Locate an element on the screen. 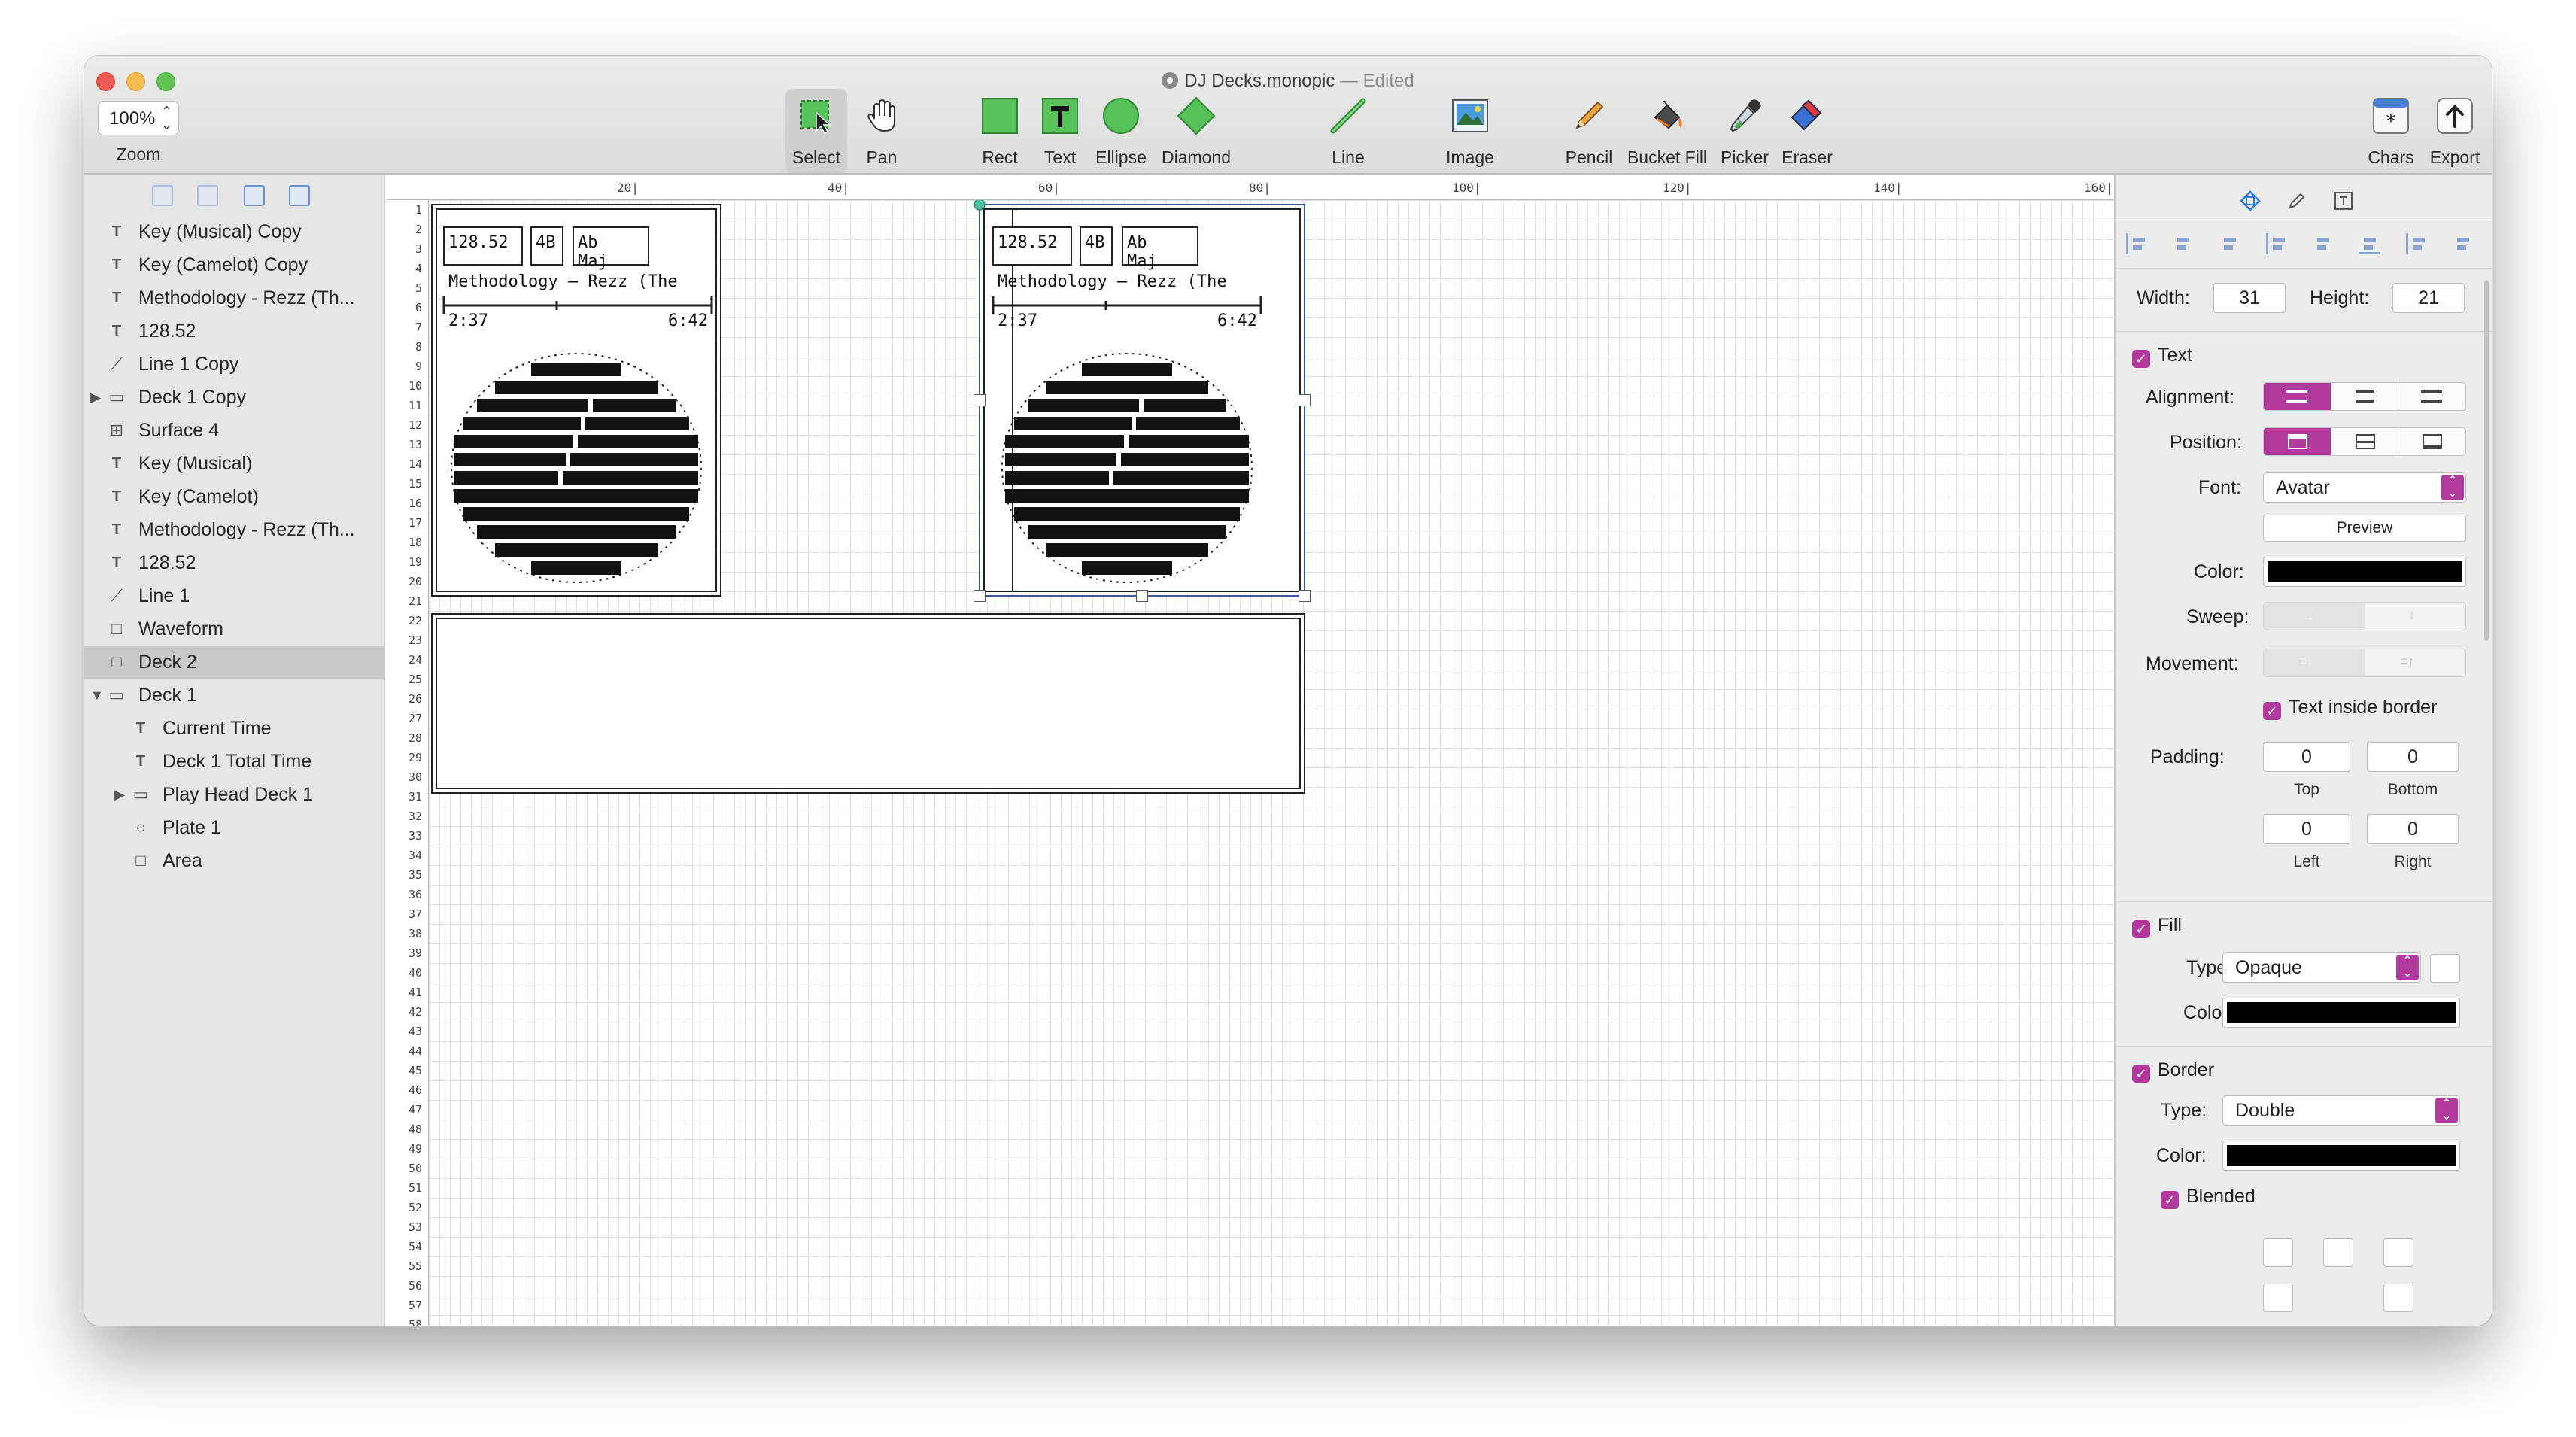 This screenshot has height=1437, width=2576. disclosure-expanded-icon: ▼ is located at coordinates (97, 695).